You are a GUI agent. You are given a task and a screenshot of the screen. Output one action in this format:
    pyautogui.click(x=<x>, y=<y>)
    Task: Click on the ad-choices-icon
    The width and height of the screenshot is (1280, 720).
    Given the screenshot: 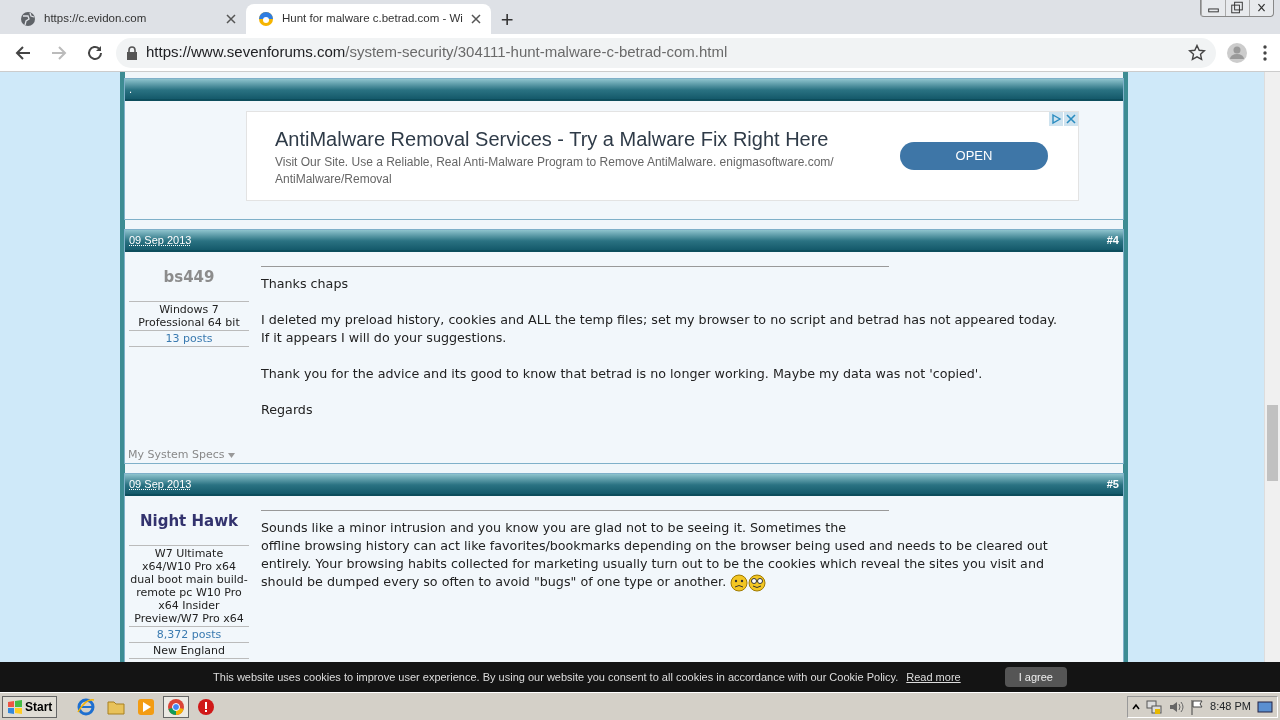 What is the action you would take?
    pyautogui.click(x=1056, y=119)
    